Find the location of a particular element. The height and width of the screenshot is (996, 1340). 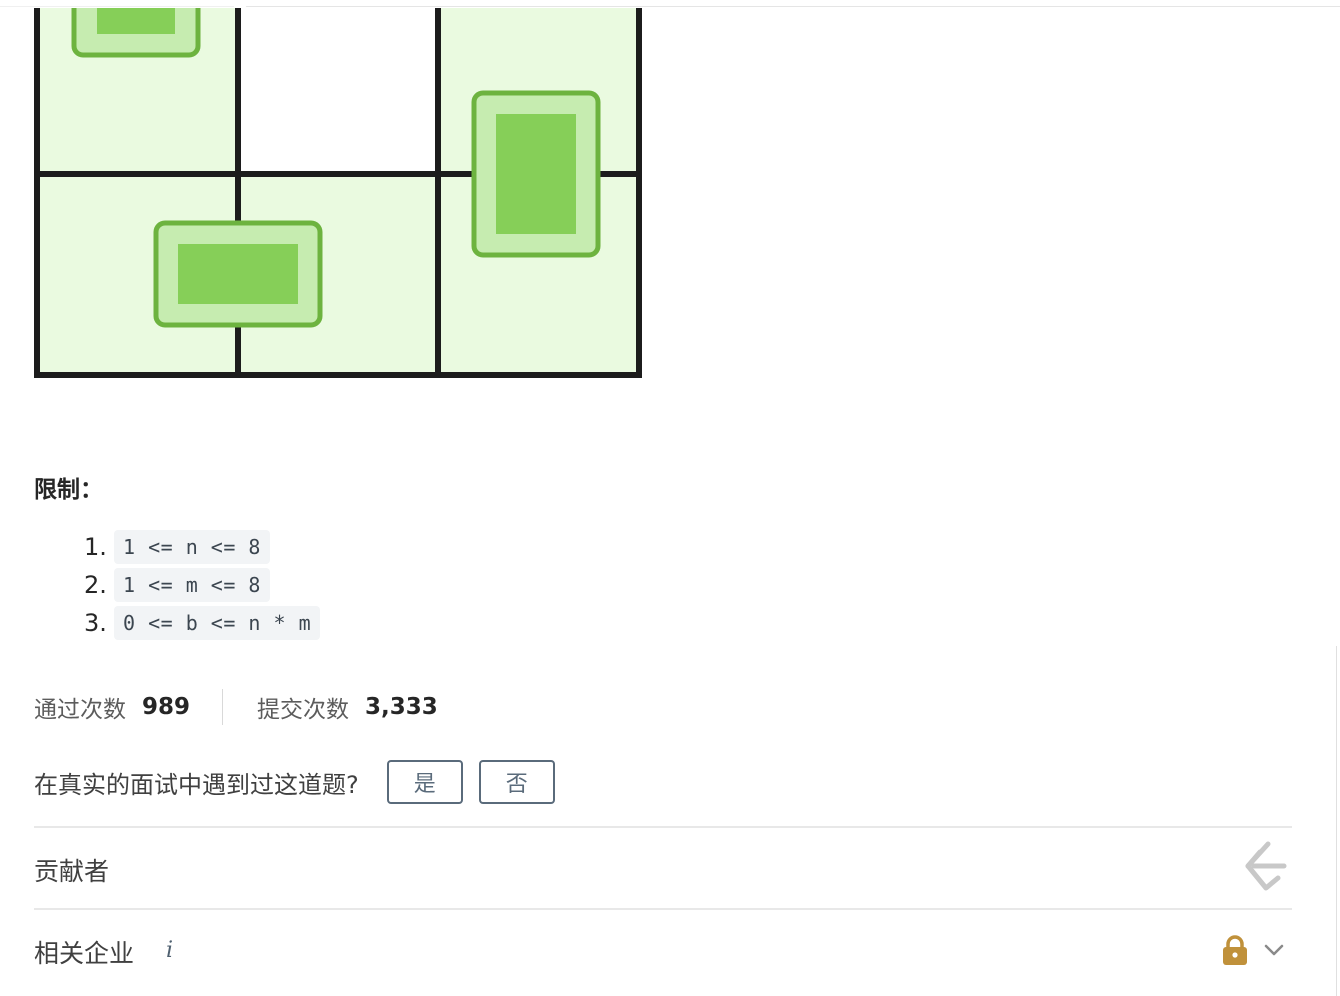

list-item: 2. 1 <= m <= 8 is located at coordinates (202, 585).